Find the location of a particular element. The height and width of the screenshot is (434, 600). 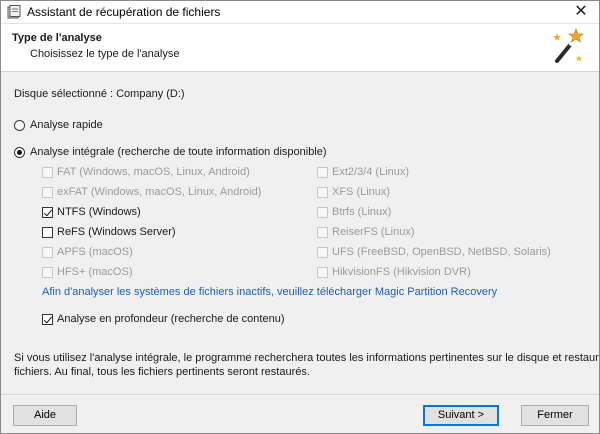

reiserfs-label: ReiserFS (Linux) is located at coordinates (373, 232).